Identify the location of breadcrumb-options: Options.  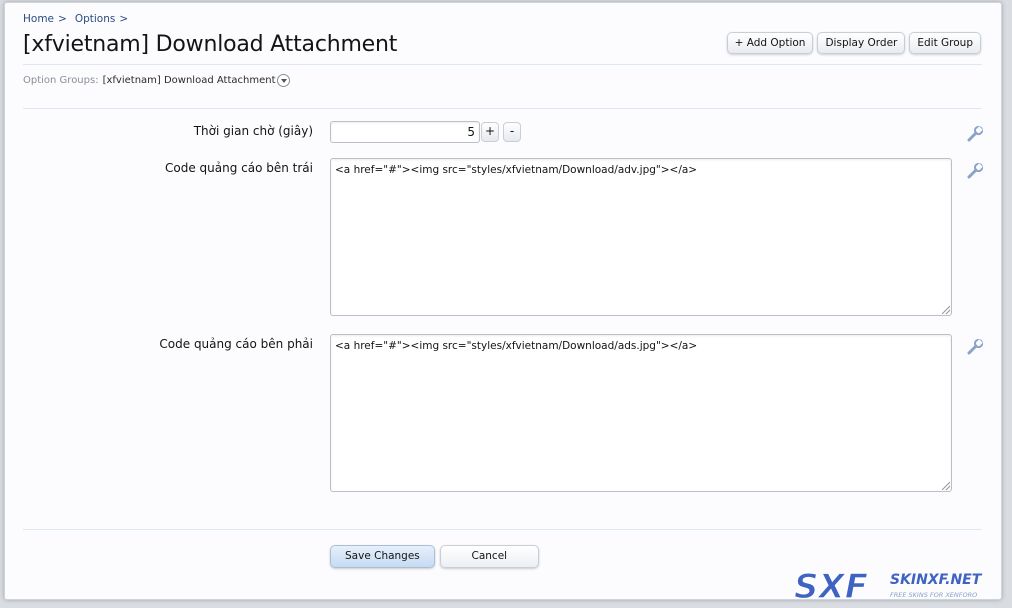
(95, 19).